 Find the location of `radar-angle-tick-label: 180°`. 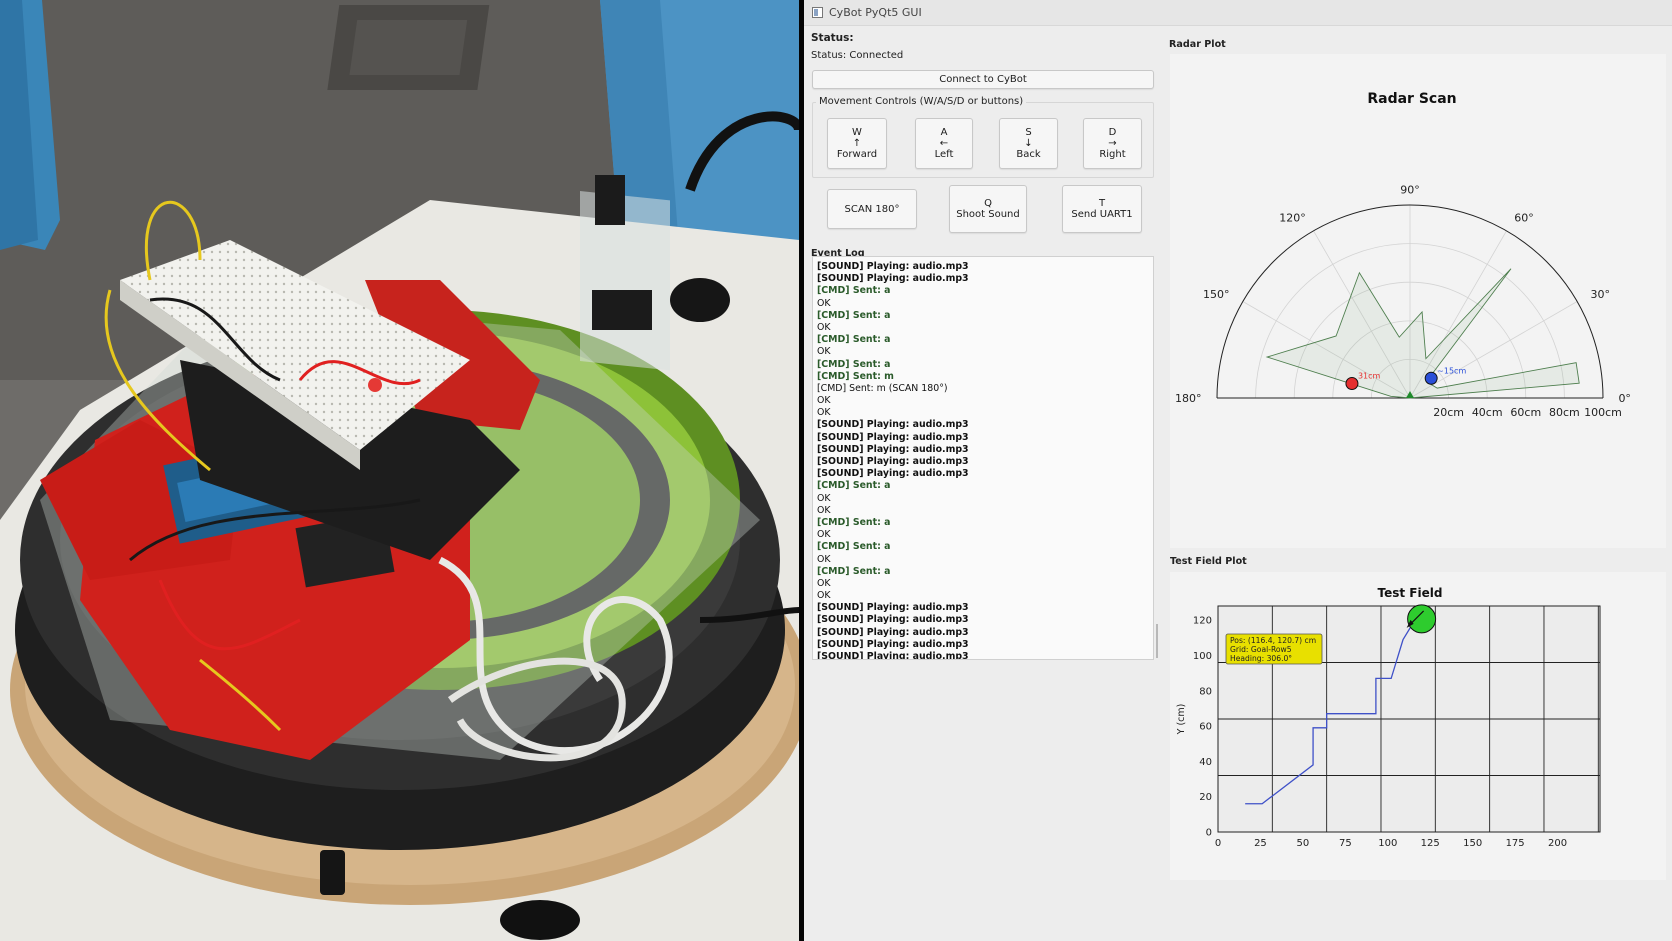

radar-angle-tick-label: 180° is located at coordinates (1188, 398).